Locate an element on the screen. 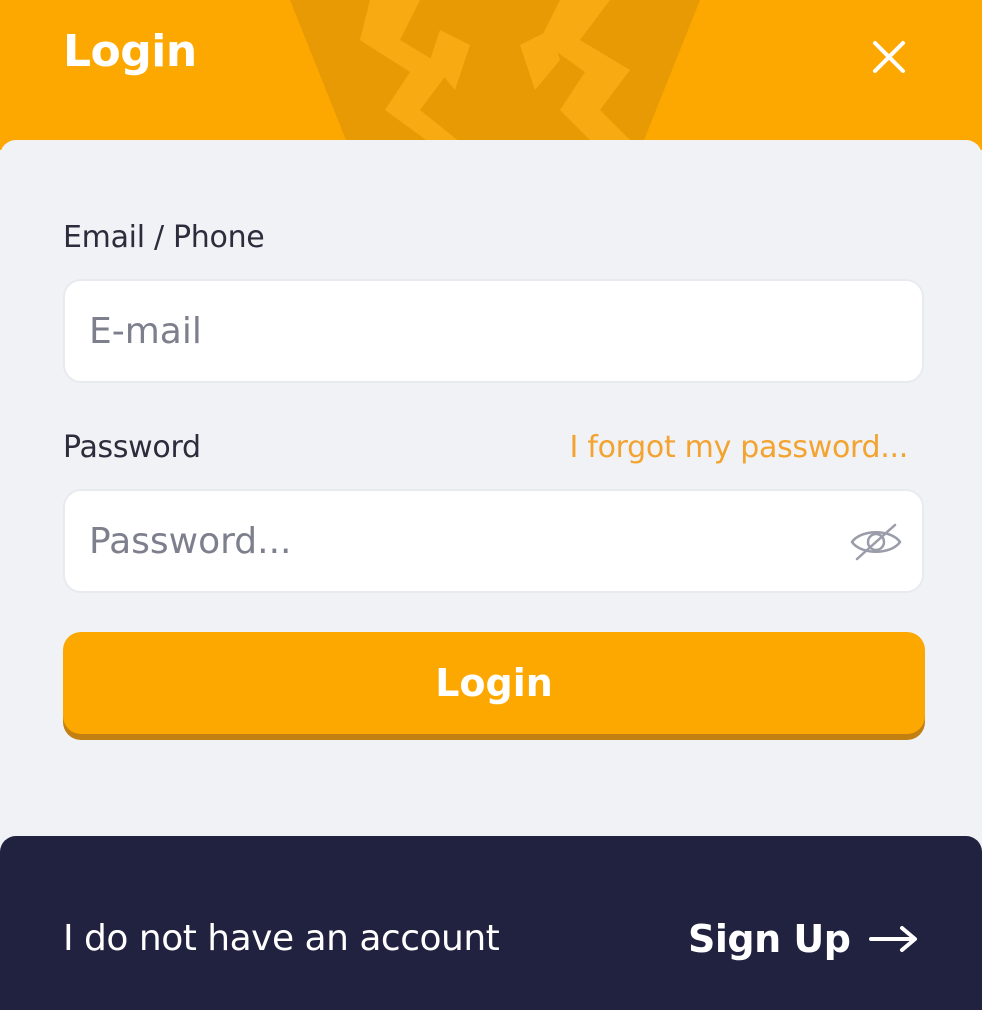 Image resolution: width=982 pixels, height=1010 pixels. arrow-right-icon is located at coordinates (893, 939).